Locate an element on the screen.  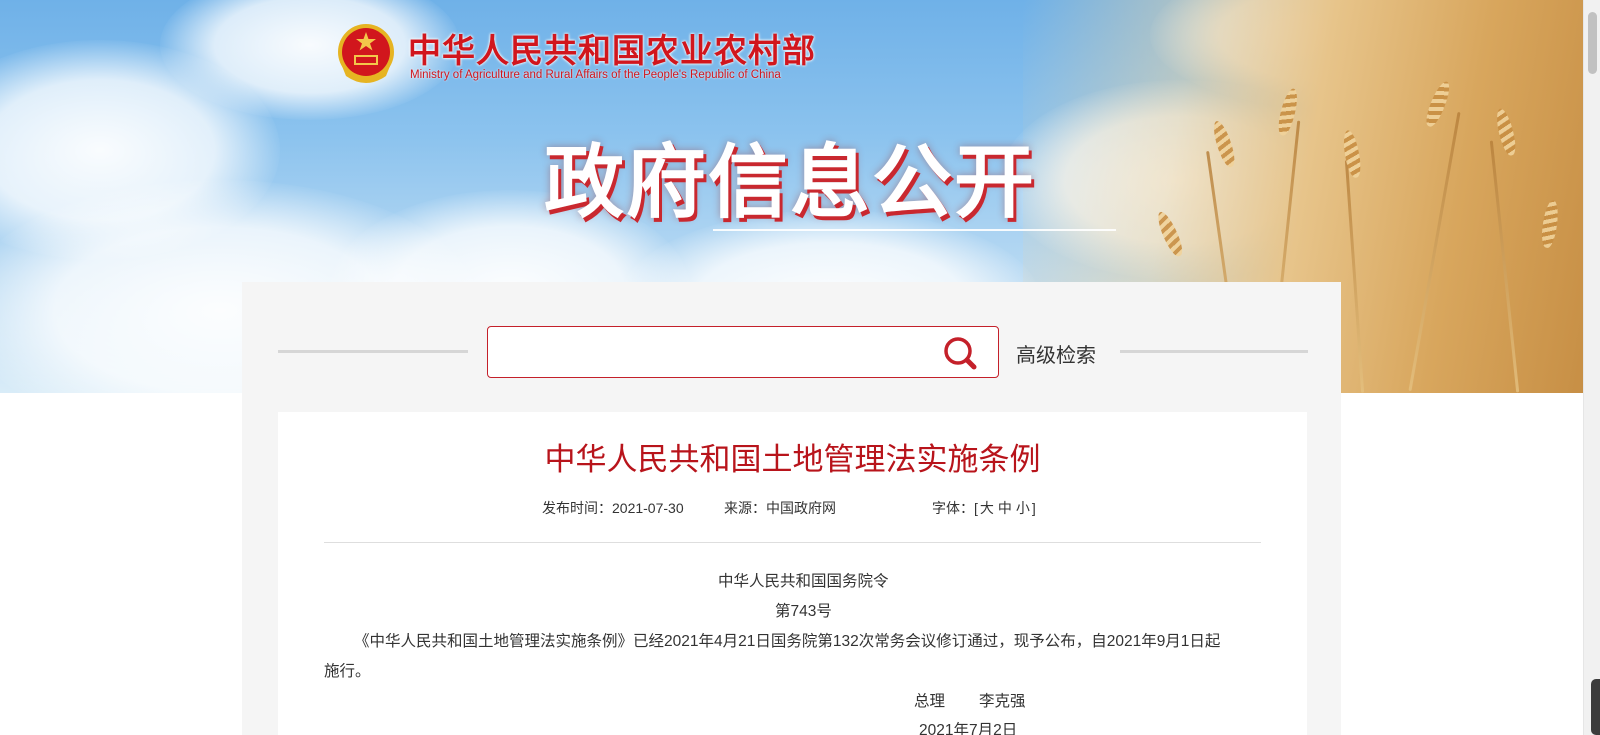
national-emblem-icon is located at coordinates (366, 53).